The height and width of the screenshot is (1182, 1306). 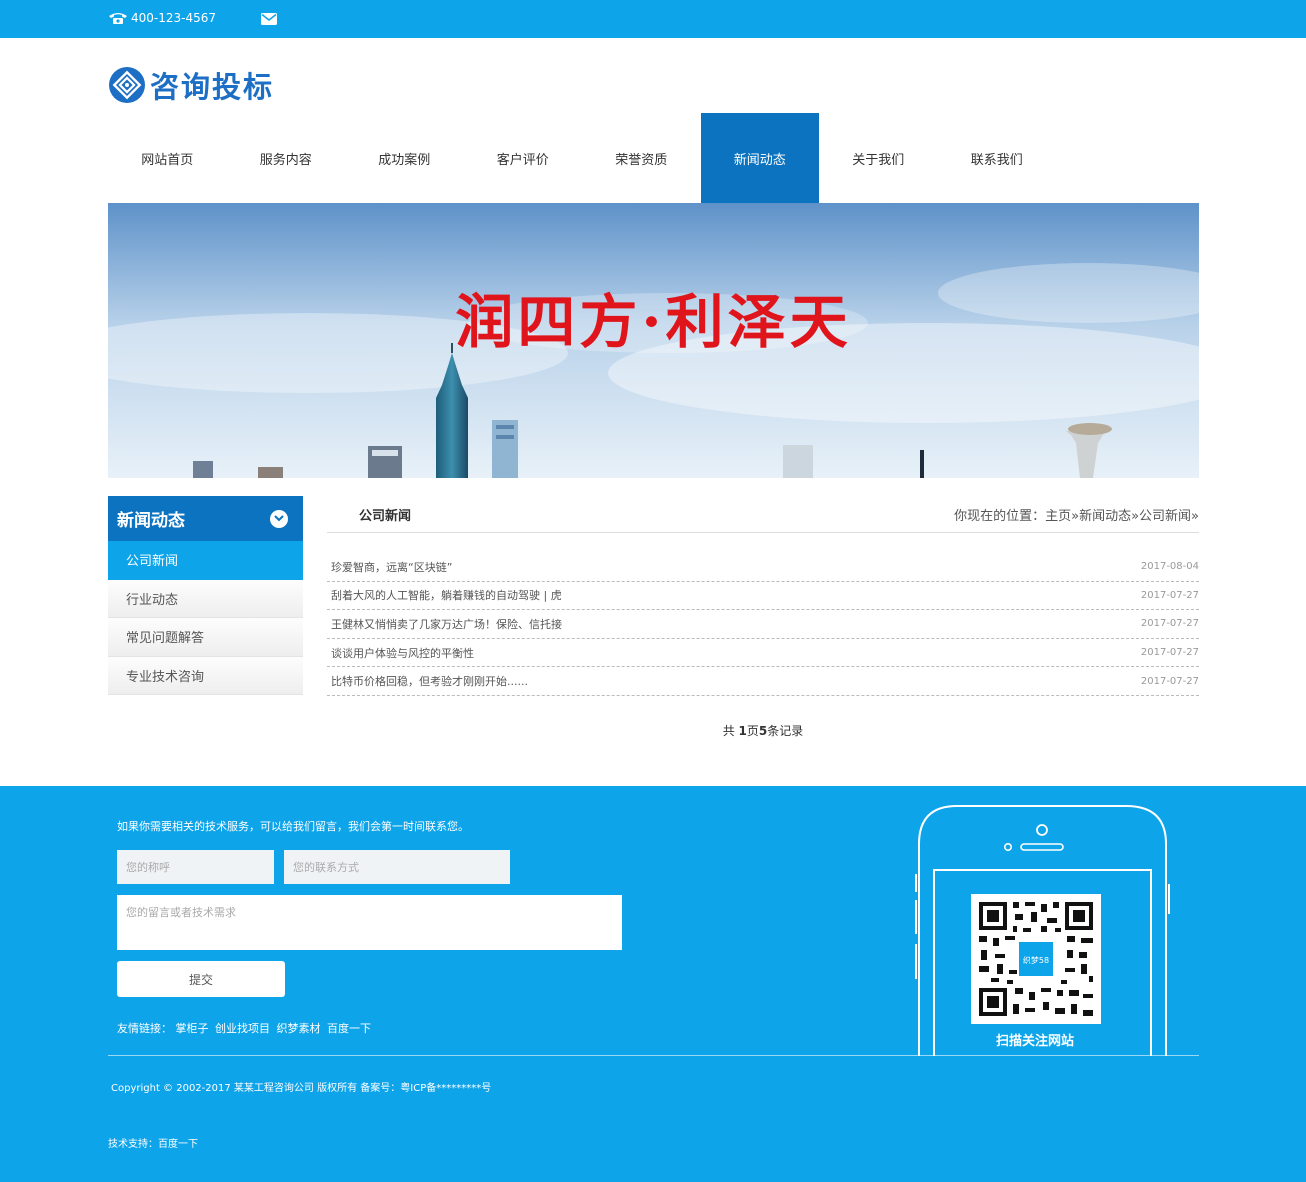 I want to click on list-item: 谈谈用户体验与风控的平衡性 2017-07-27, so click(x=763, y=653).